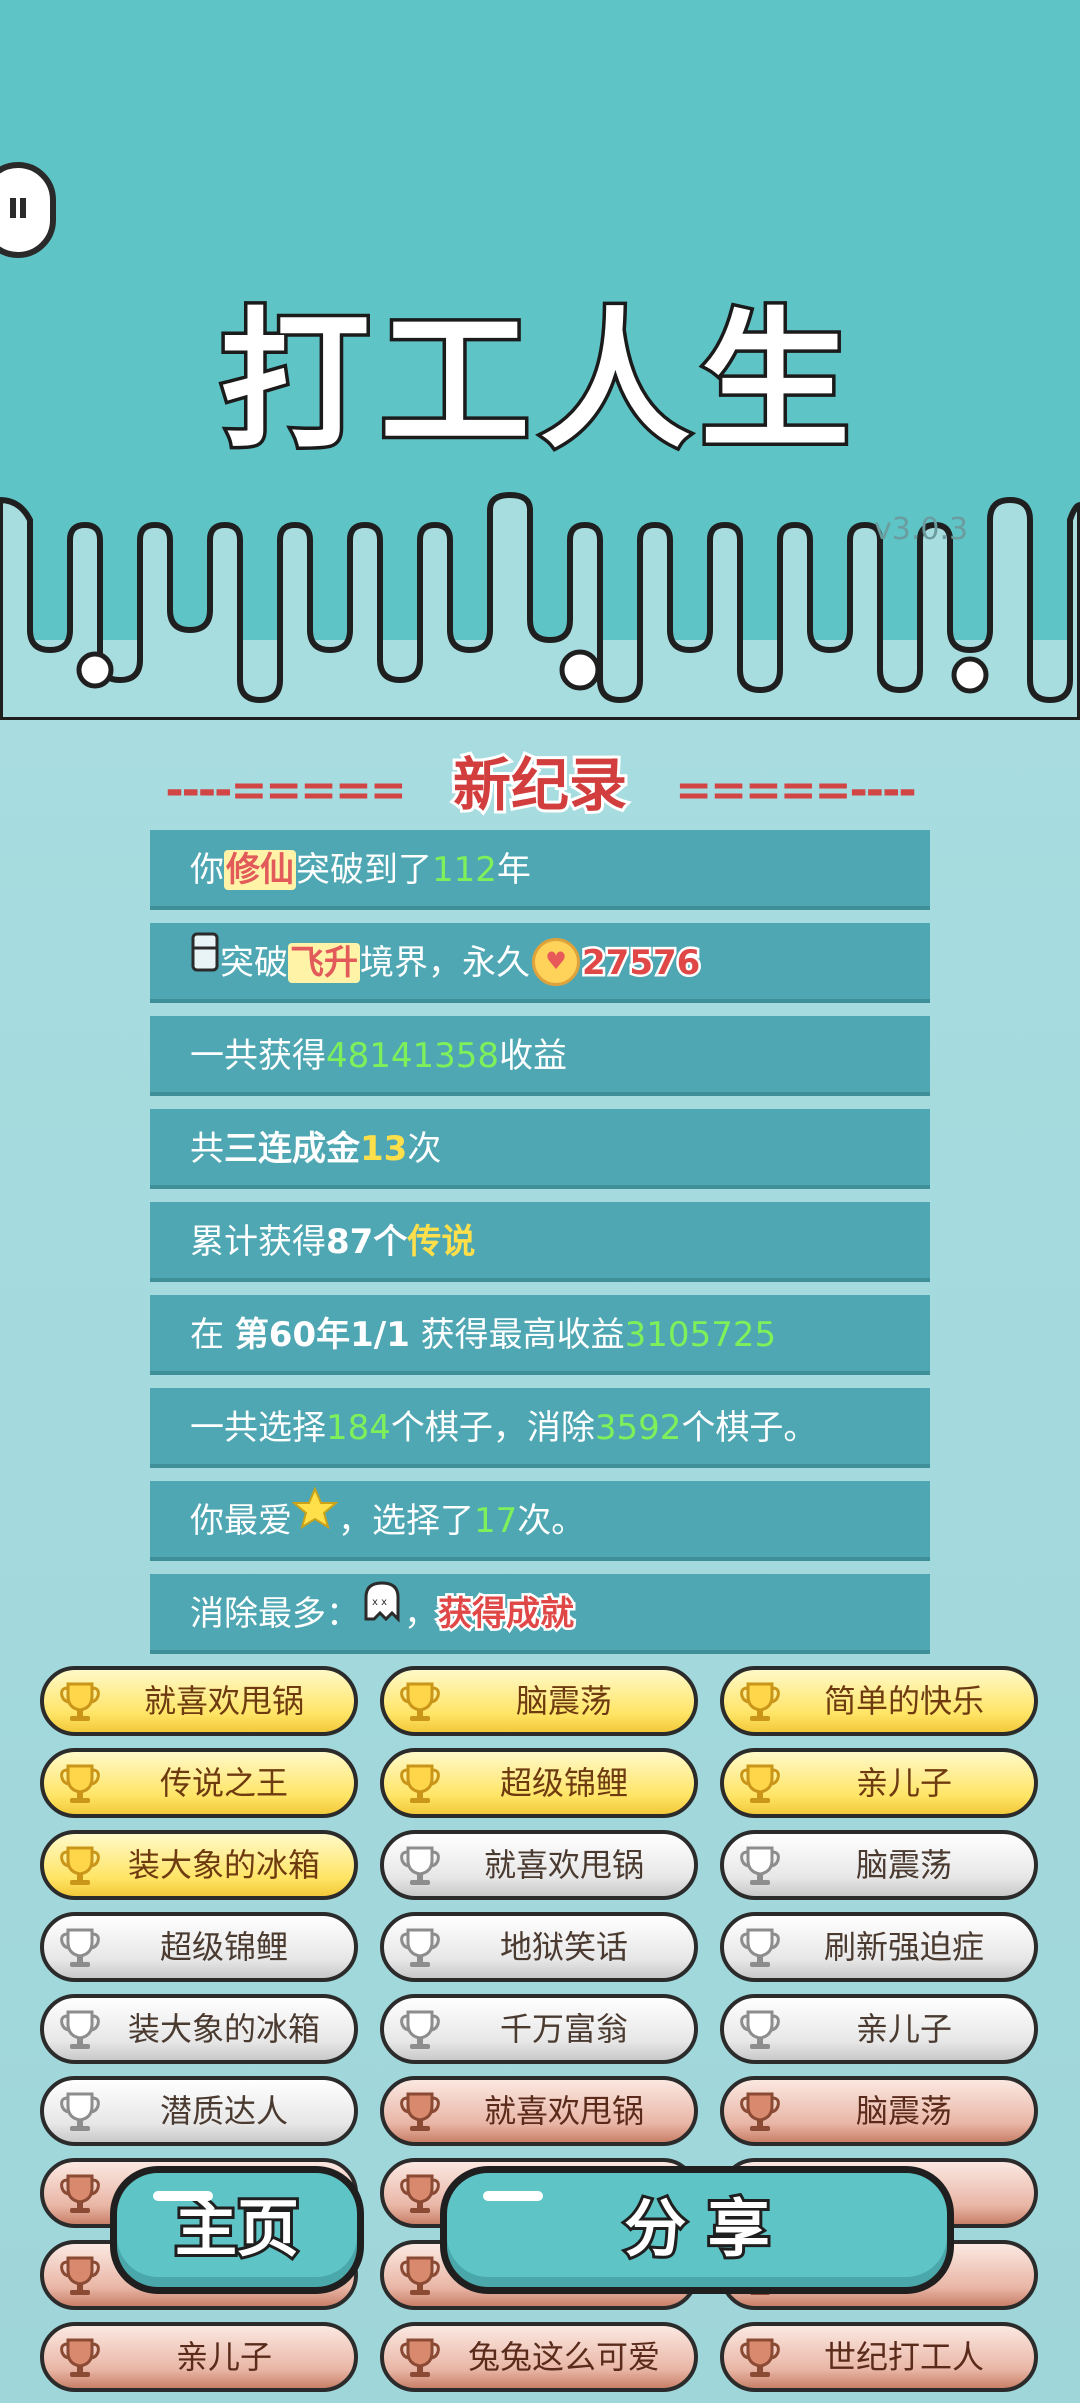  What do you see at coordinates (540, 1056) in the screenshot?
I see `stat-row: 一共获得48141358收益` at bounding box center [540, 1056].